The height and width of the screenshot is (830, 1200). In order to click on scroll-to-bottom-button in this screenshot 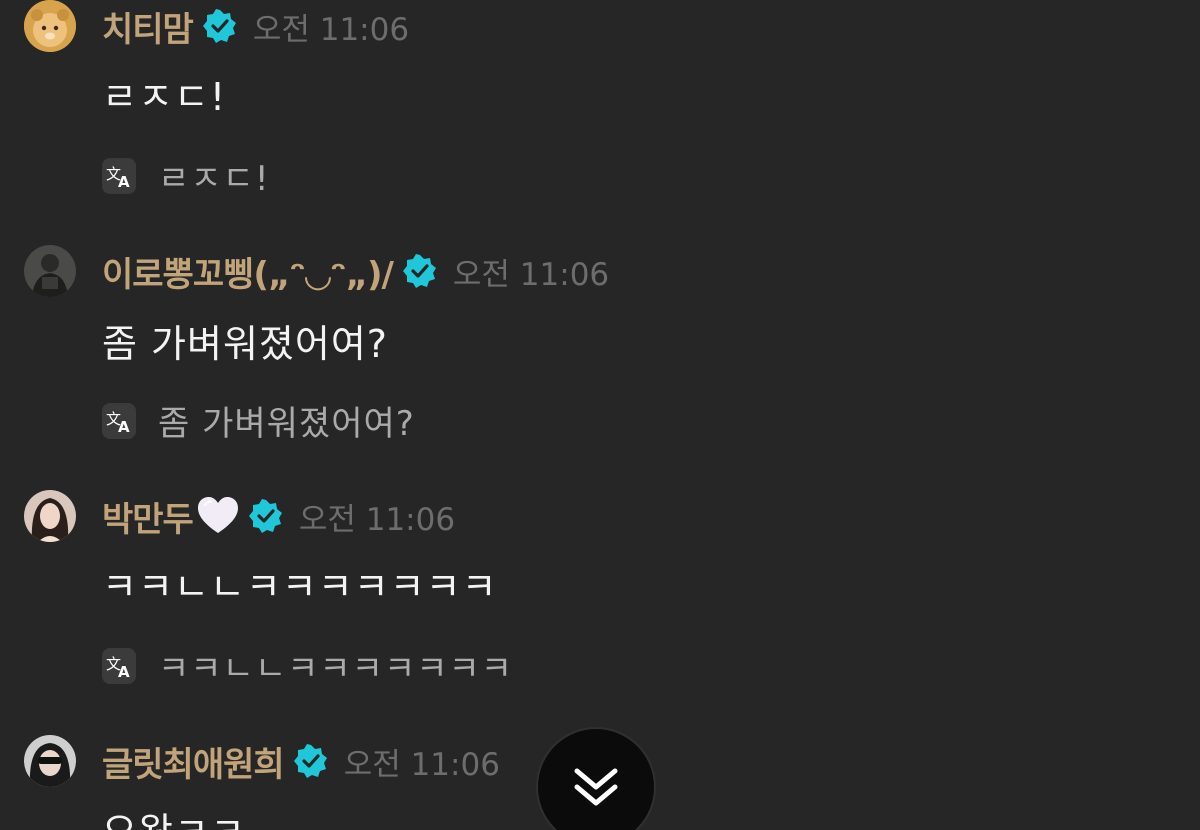, I will do `click(596, 778)`.